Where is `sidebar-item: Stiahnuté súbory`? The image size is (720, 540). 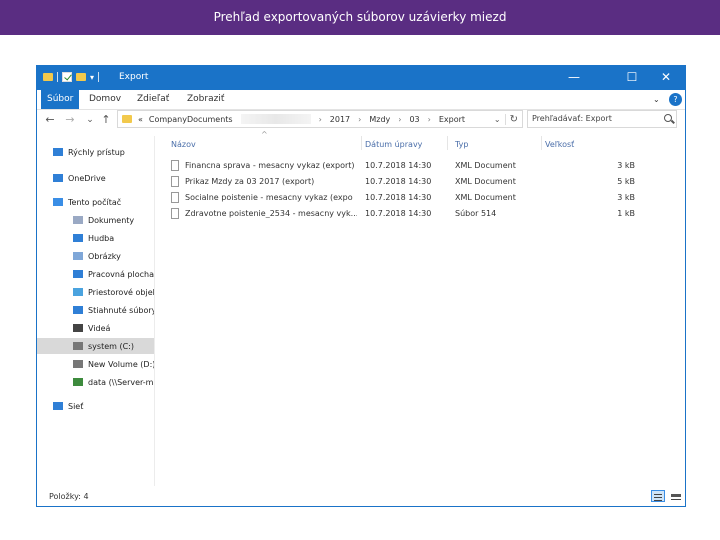
sidebar-item: Stiahnuté súbory is located at coordinates (96, 310).